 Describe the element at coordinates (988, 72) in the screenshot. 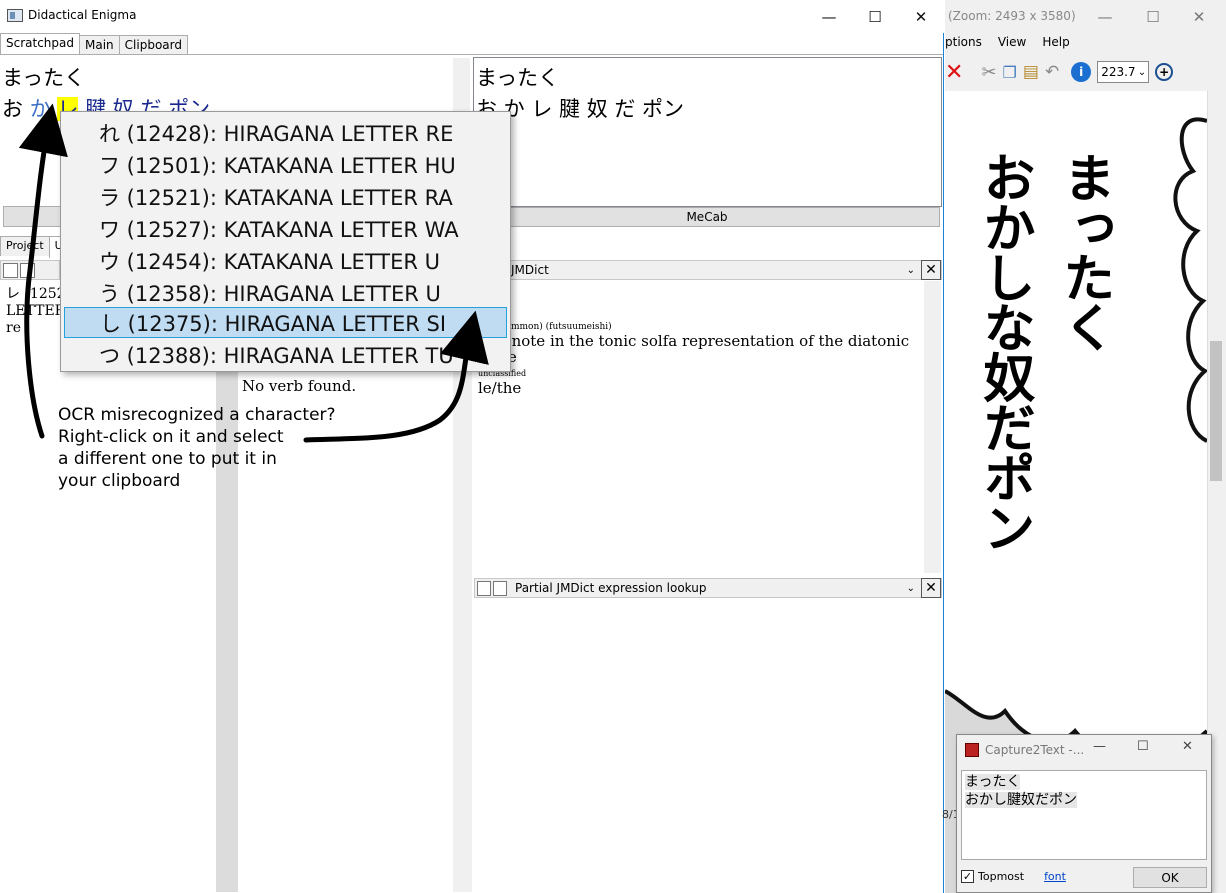

I see `cut-icon: ✂` at that location.